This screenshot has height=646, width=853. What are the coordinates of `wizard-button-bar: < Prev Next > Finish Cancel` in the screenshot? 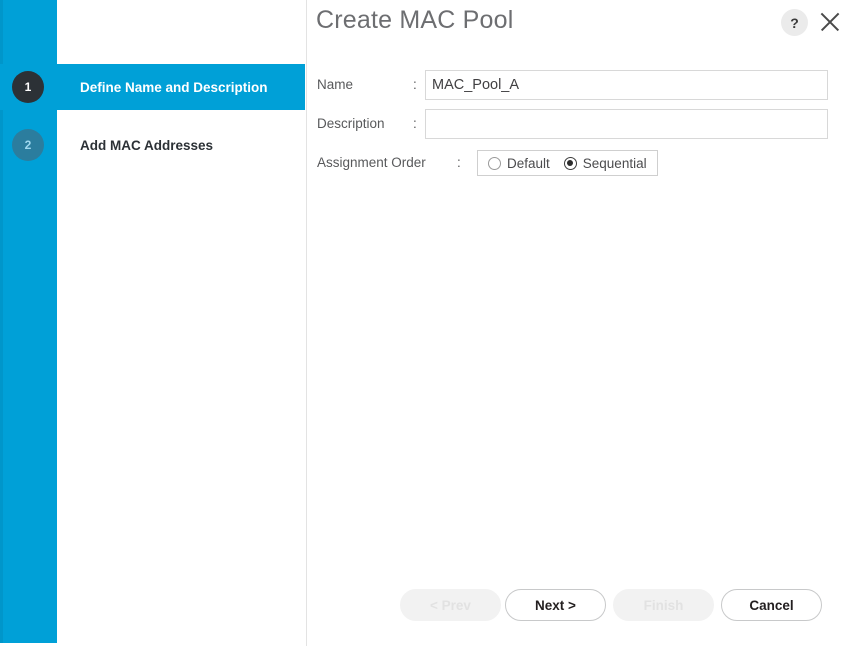 It's located at (580, 605).